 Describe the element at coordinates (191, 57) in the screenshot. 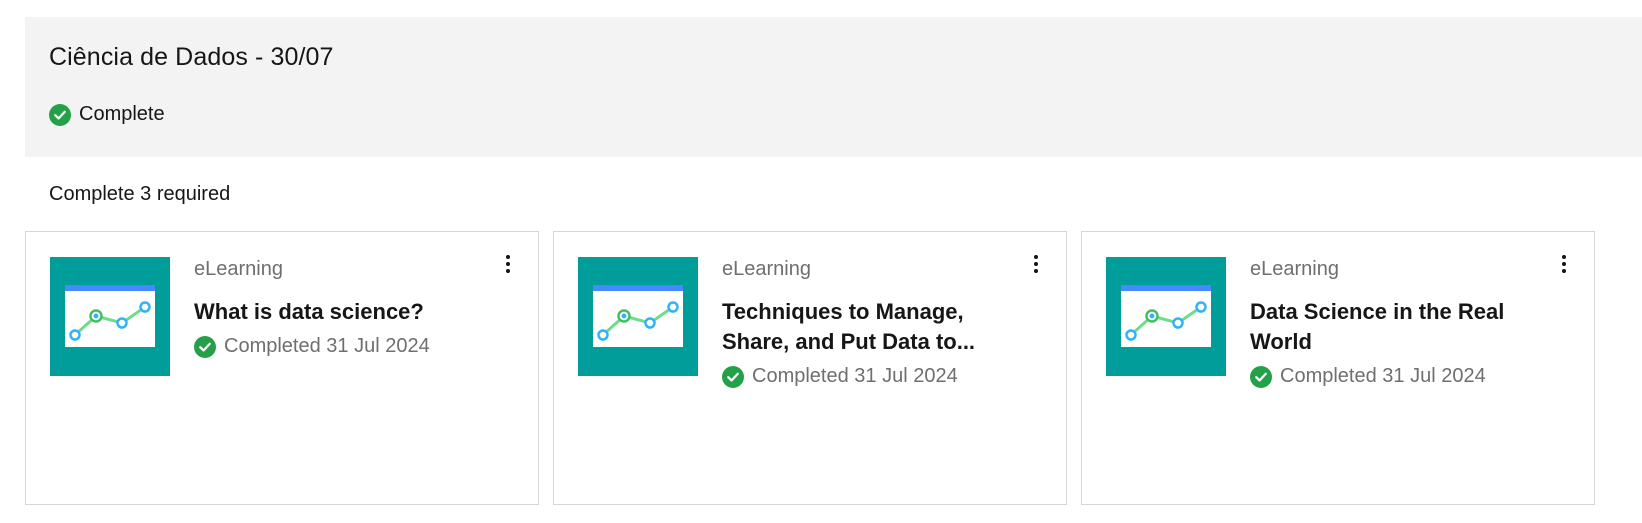

I see `plan-title: Ciência de Dados - 30/07` at that location.